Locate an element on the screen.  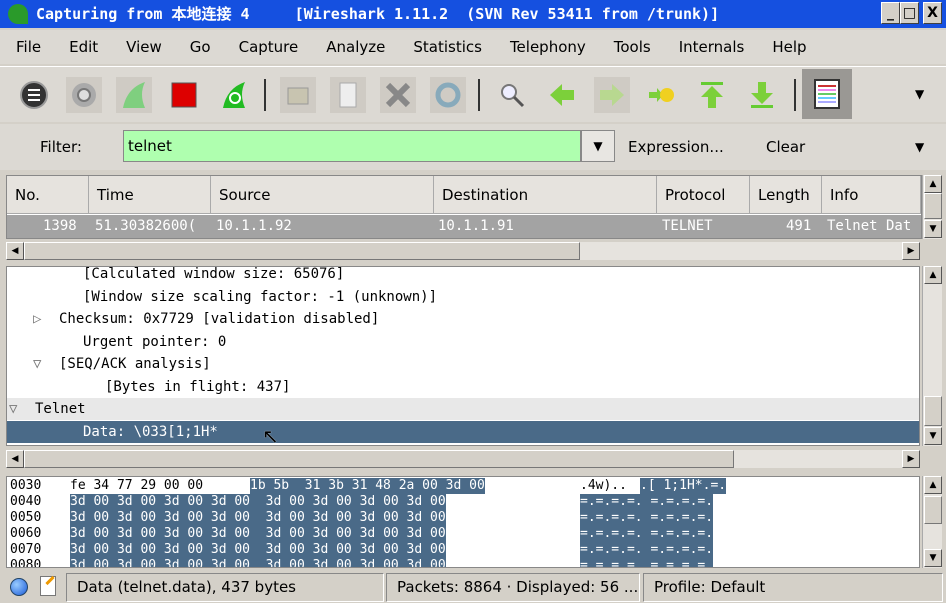
detail-row: Urgent pointer: 0 is located at coordinates (463, 342).